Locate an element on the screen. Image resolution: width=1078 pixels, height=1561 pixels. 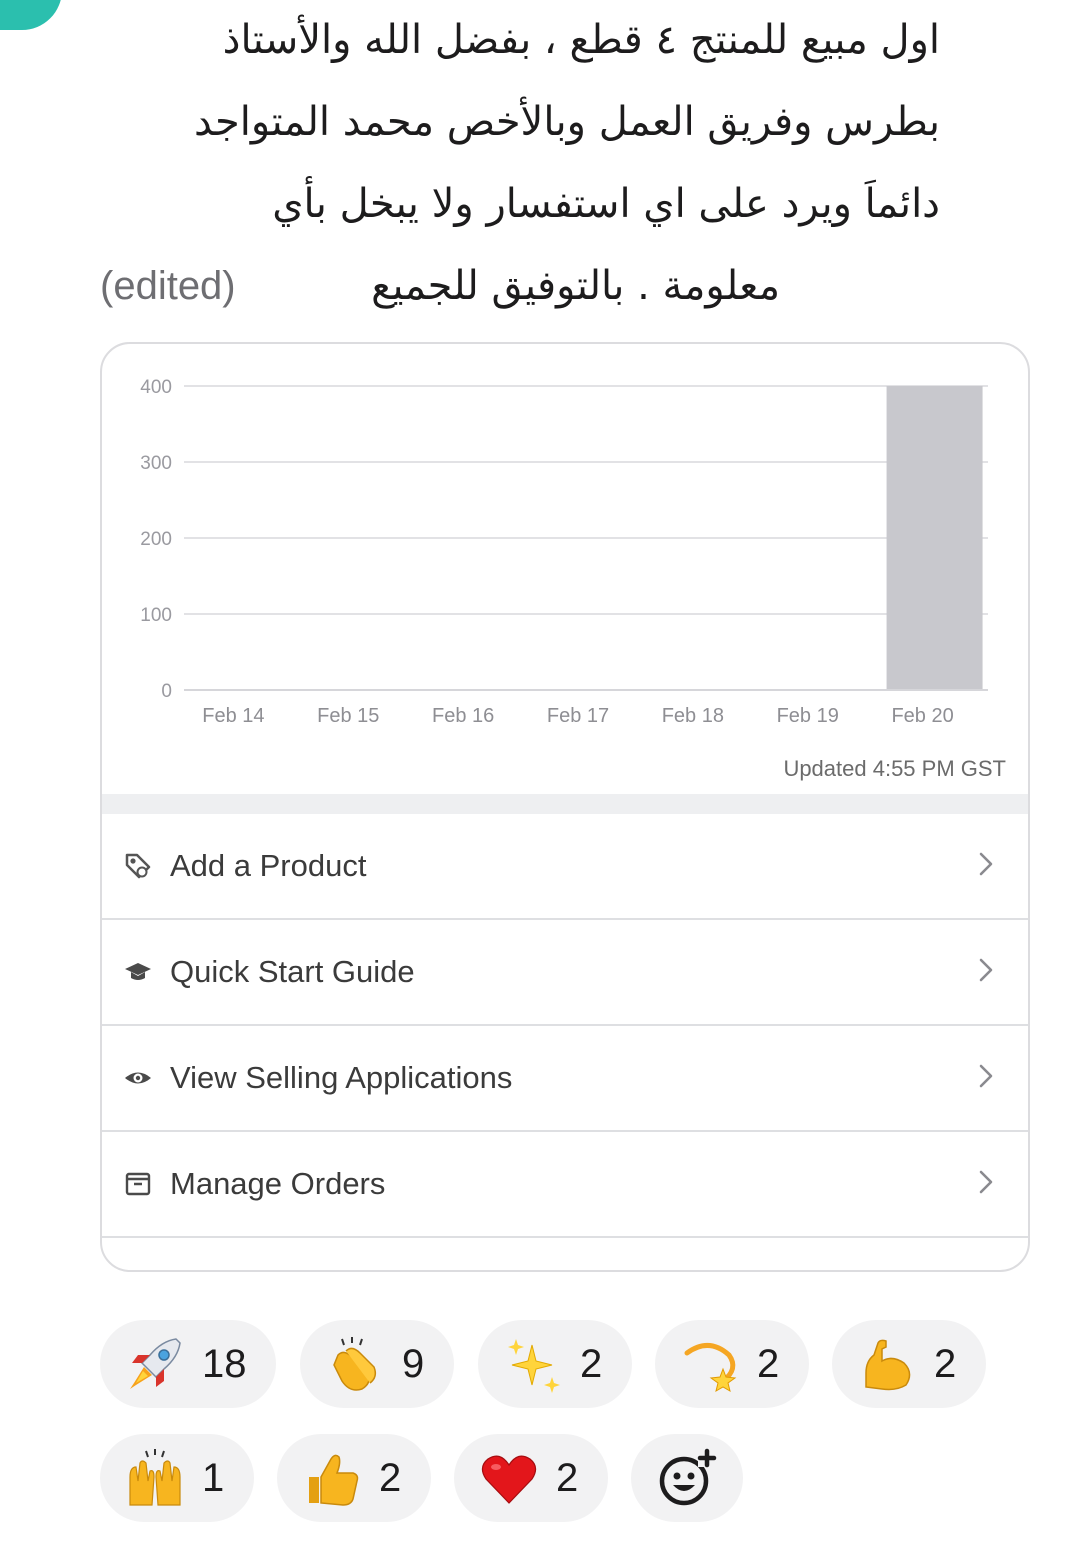
y-tick-label: 400 is located at coordinates (156, 387).